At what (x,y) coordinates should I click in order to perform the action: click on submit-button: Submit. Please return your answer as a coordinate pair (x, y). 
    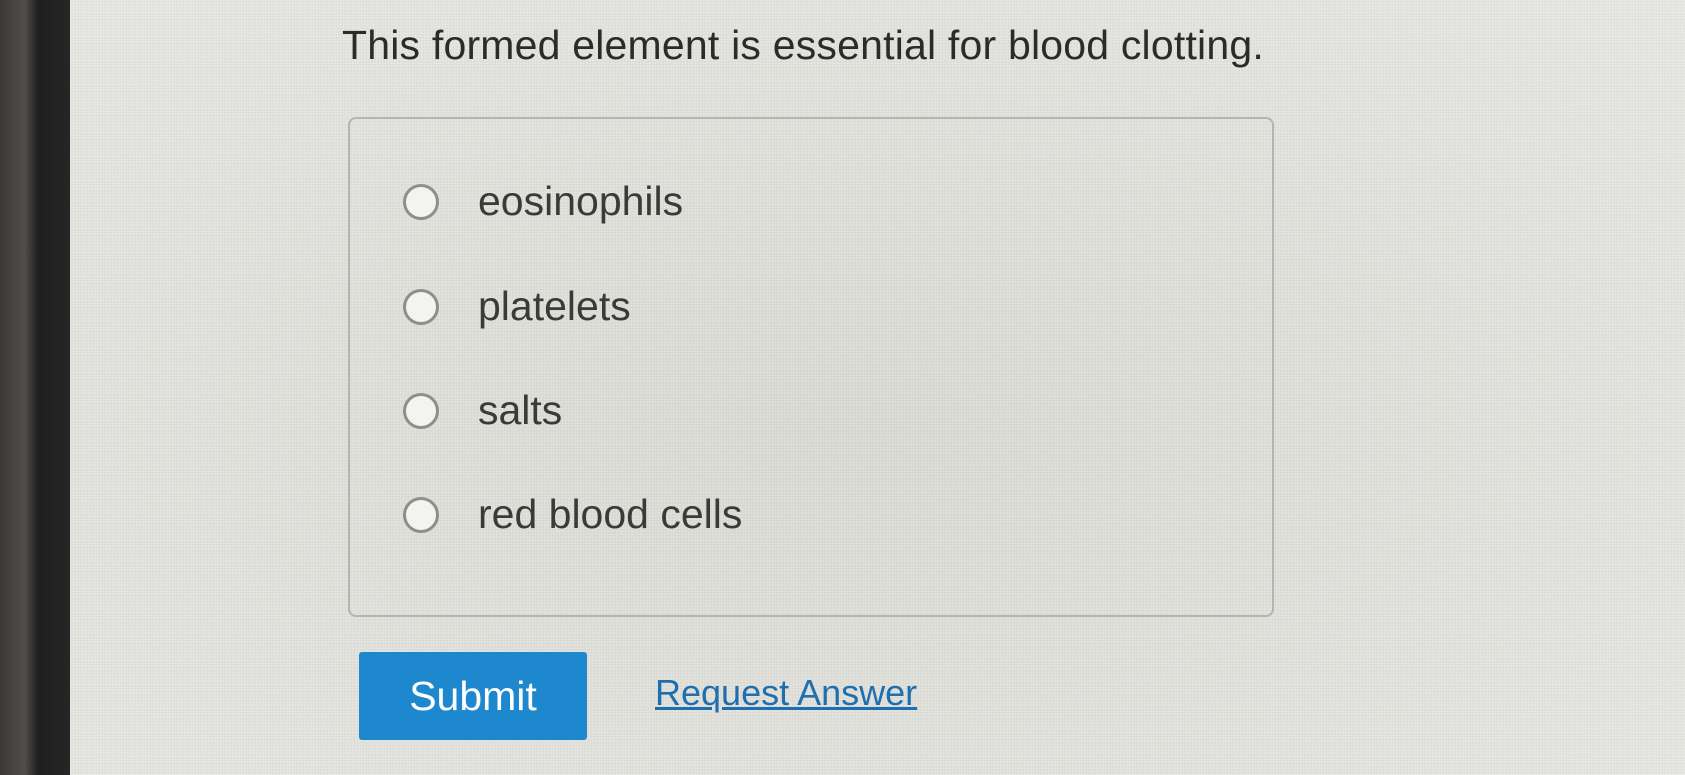
    Looking at the image, I should click on (473, 696).